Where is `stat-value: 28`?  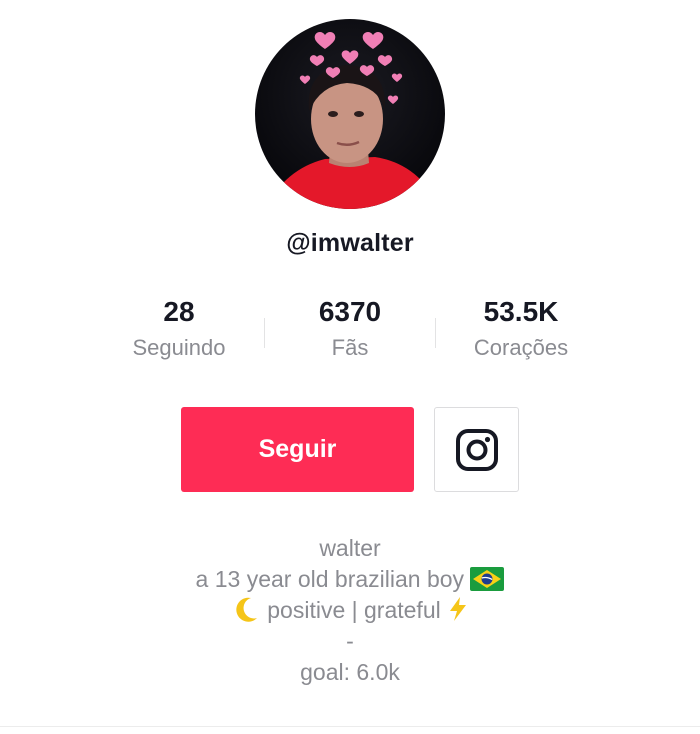 stat-value: 28 is located at coordinates (179, 311).